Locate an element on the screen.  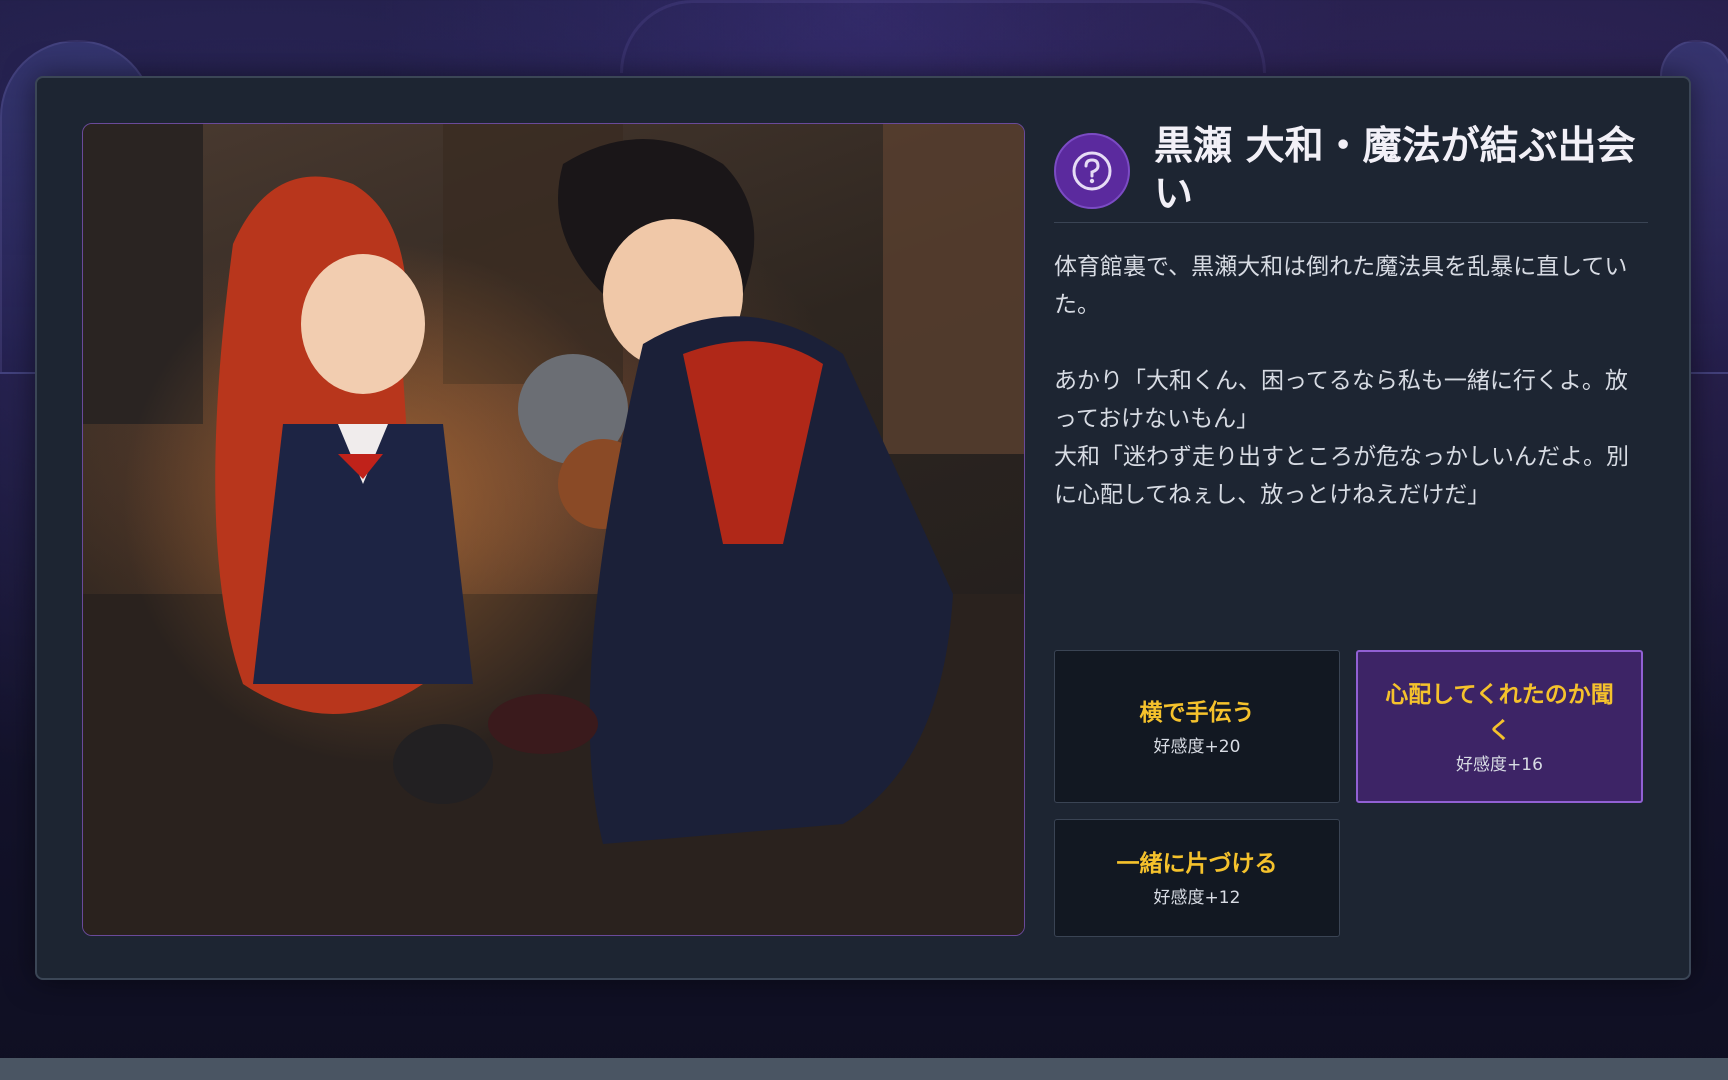
scene-header: 黒瀬 大和・魔法が結ぶ出会い is located at coordinates (1351, 173).